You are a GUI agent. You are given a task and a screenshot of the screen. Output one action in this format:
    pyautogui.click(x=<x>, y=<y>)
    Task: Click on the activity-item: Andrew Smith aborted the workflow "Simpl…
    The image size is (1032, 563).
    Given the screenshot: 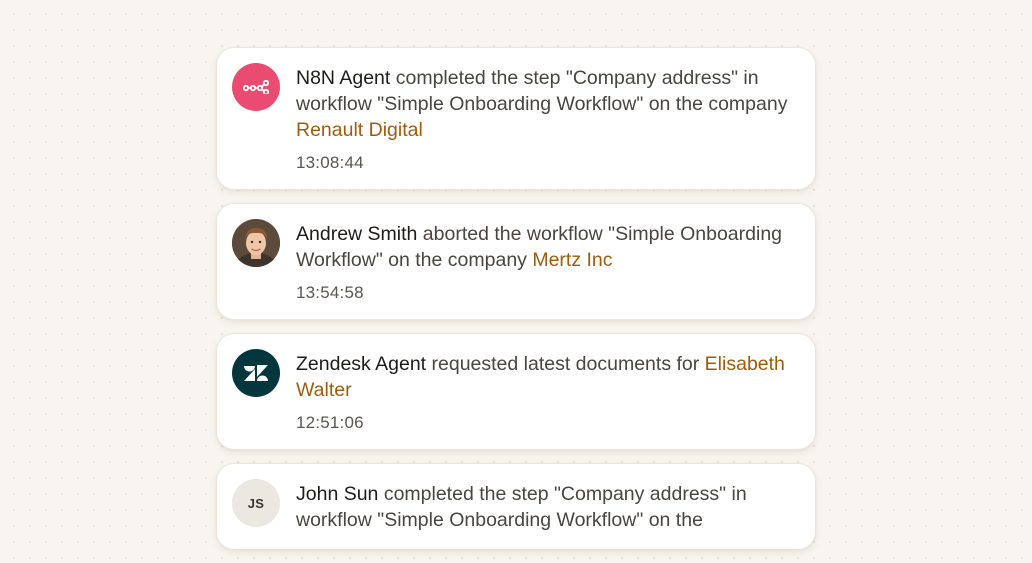 What is the action you would take?
    pyautogui.click(x=516, y=261)
    